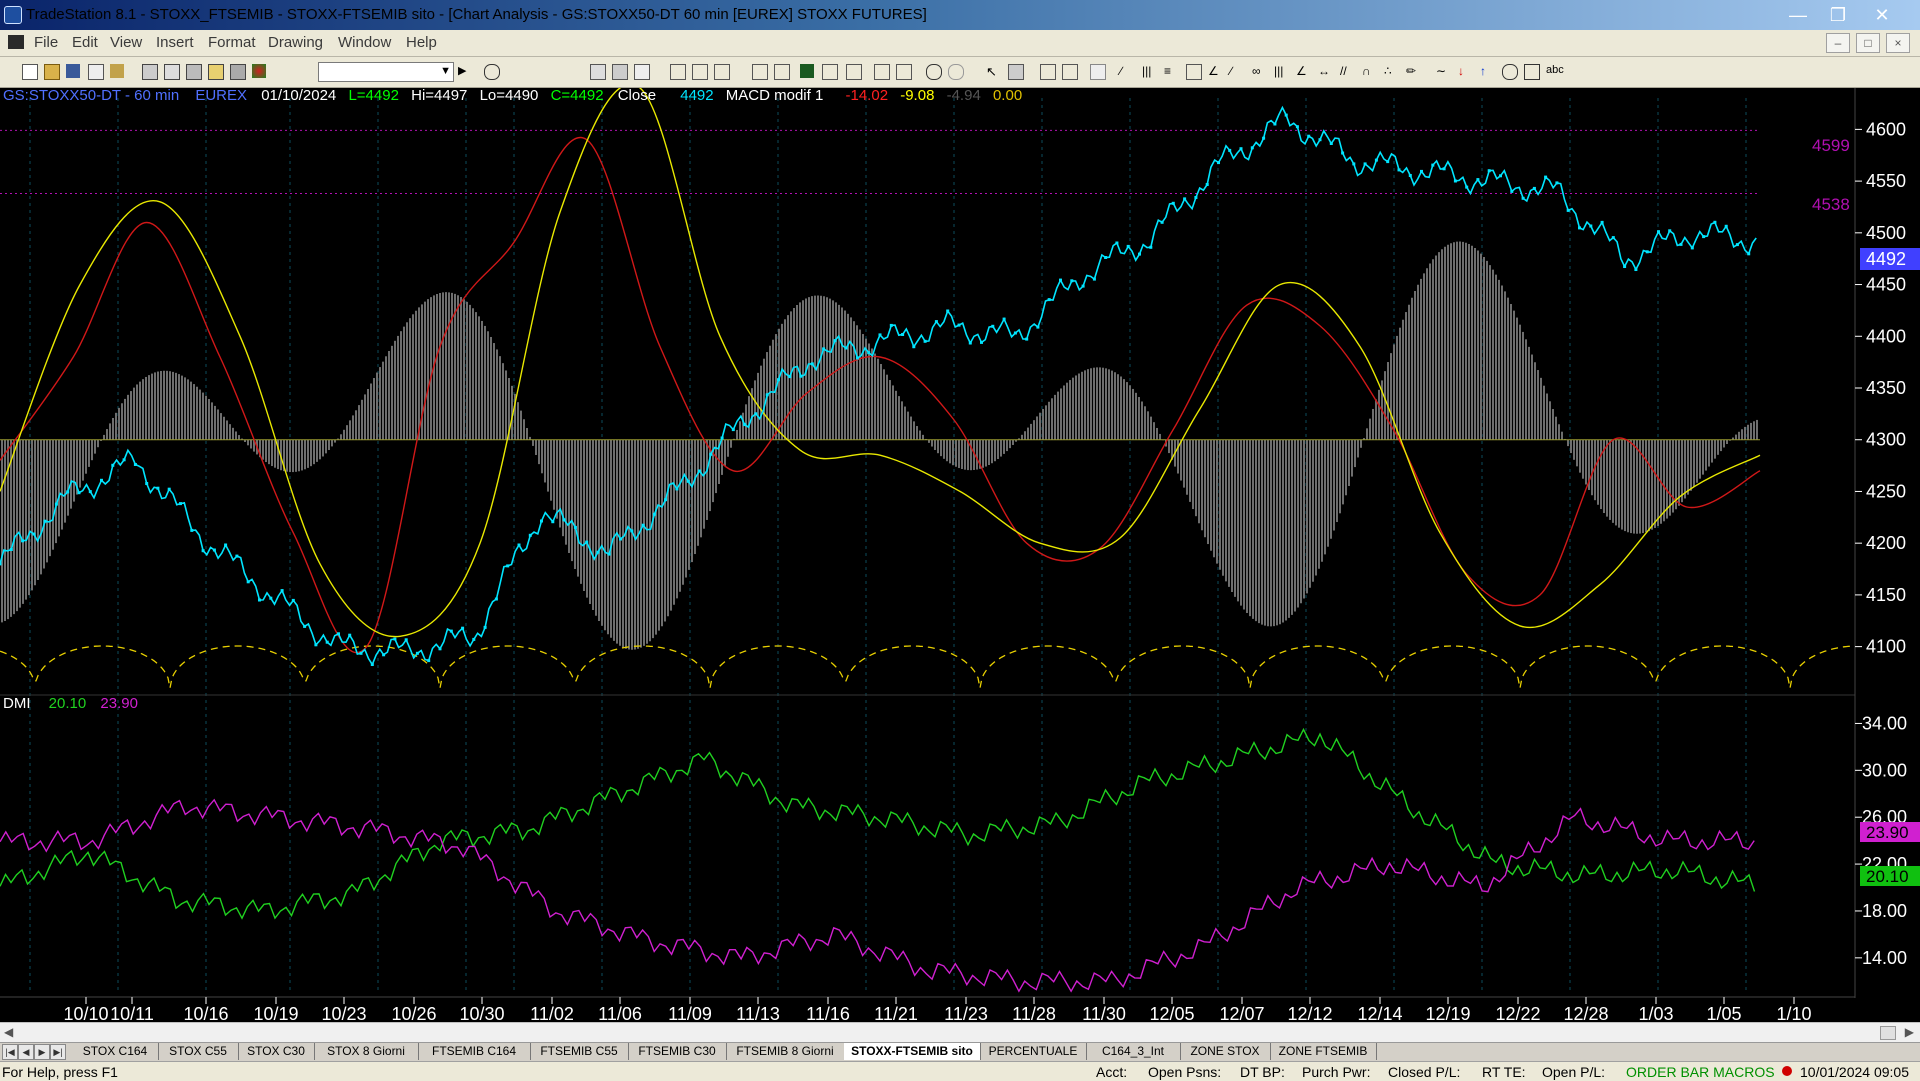 The width and height of the screenshot is (1920, 1081). What do you see at coordinates (10, 1052) in the screenshot?
I see `tab-first-icon: |◀` at bounding box center [10, 1052].